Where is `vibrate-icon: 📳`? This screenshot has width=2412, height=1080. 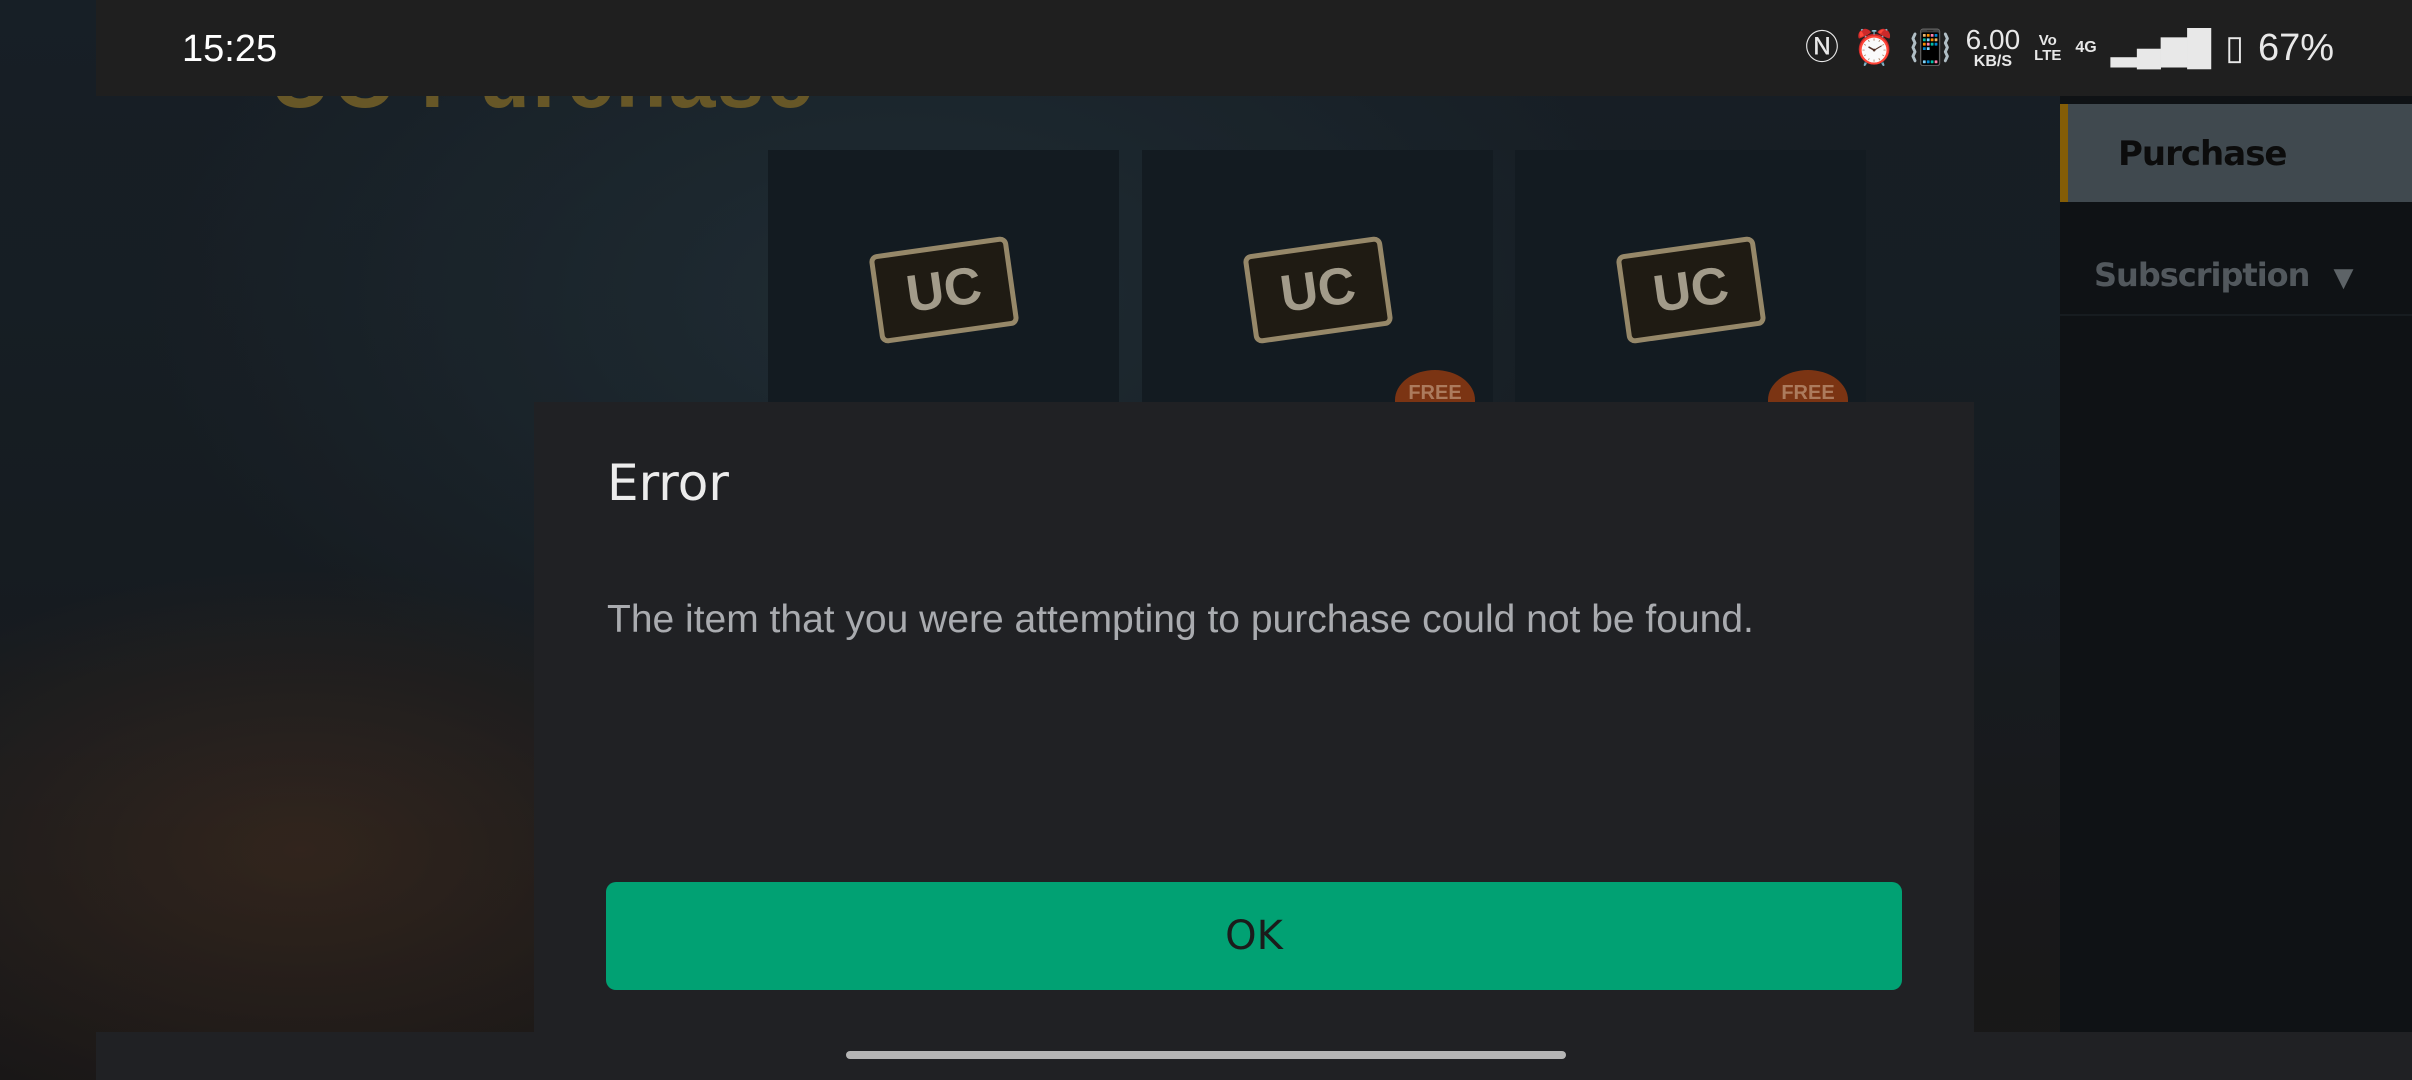
vibrate-icon: 📳 is located at coordinates (1930, 48).